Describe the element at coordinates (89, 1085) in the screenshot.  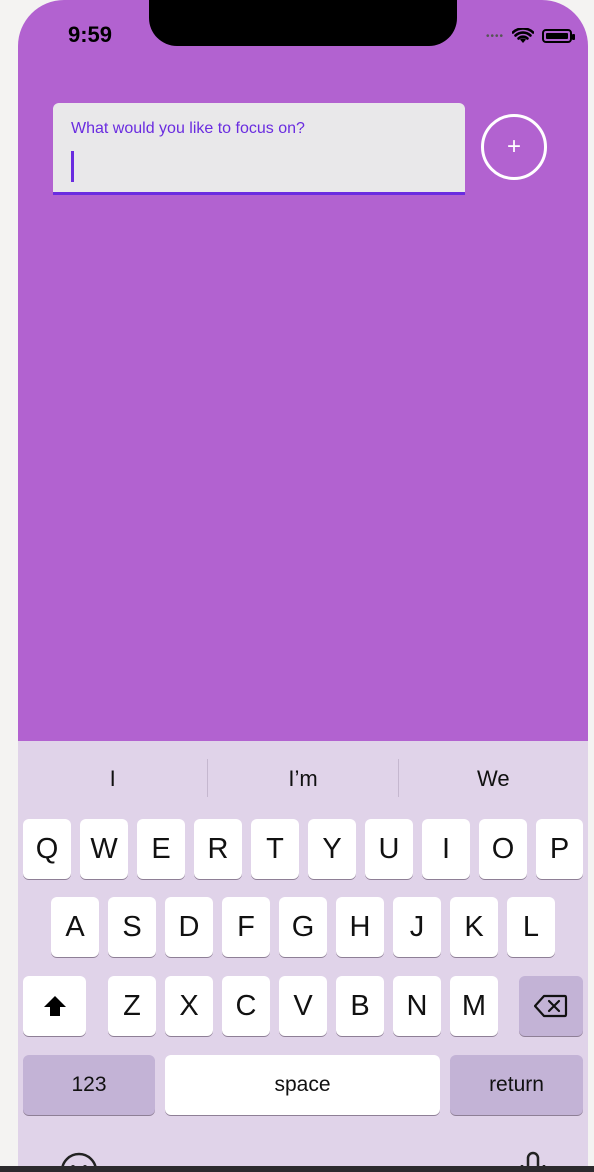
I see `numbers-key: 123` at that location.